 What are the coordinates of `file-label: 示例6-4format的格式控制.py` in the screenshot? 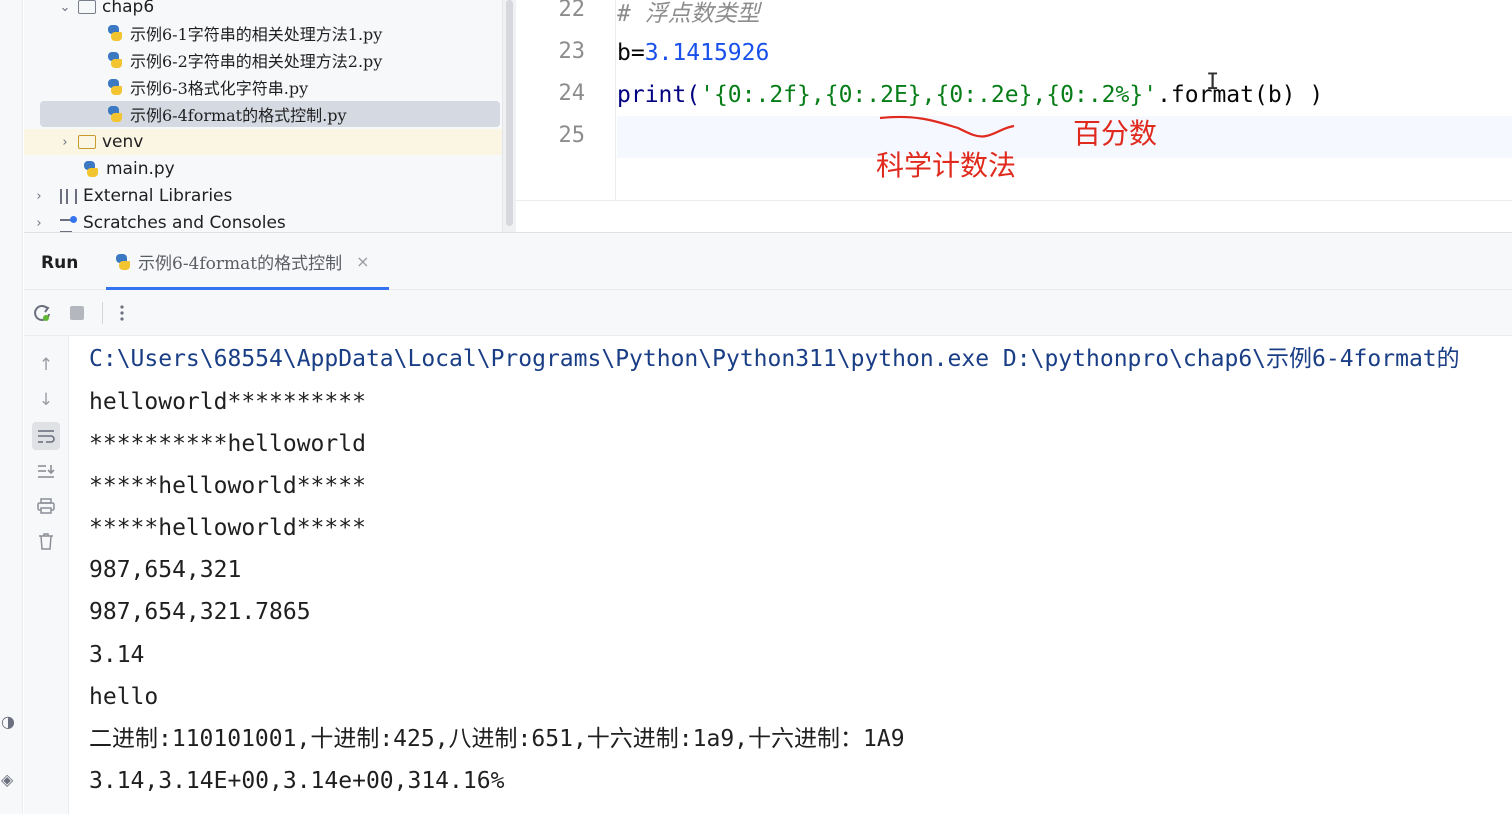 It's located at (238, 115).